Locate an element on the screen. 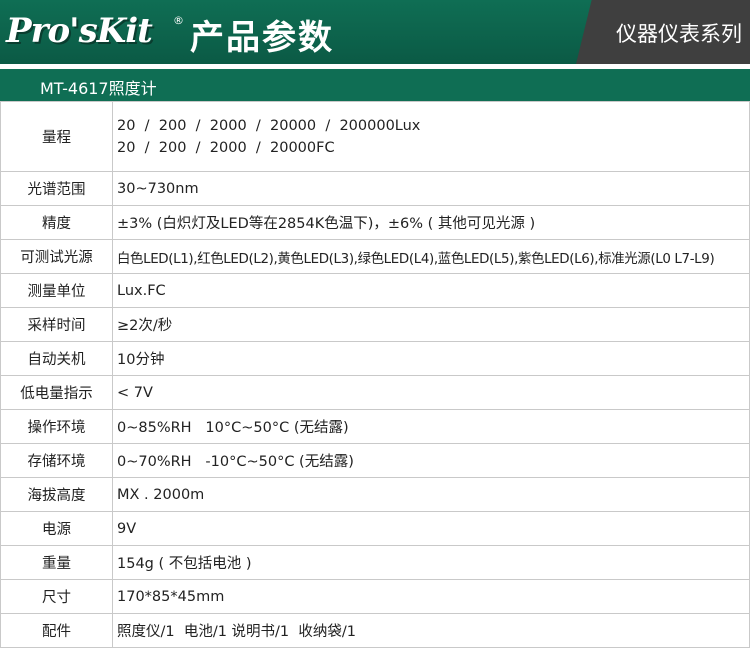 The image size is (750, 648). spec-row-size: 尺寸 170*85*45mm is located at coordinates (375, 596).